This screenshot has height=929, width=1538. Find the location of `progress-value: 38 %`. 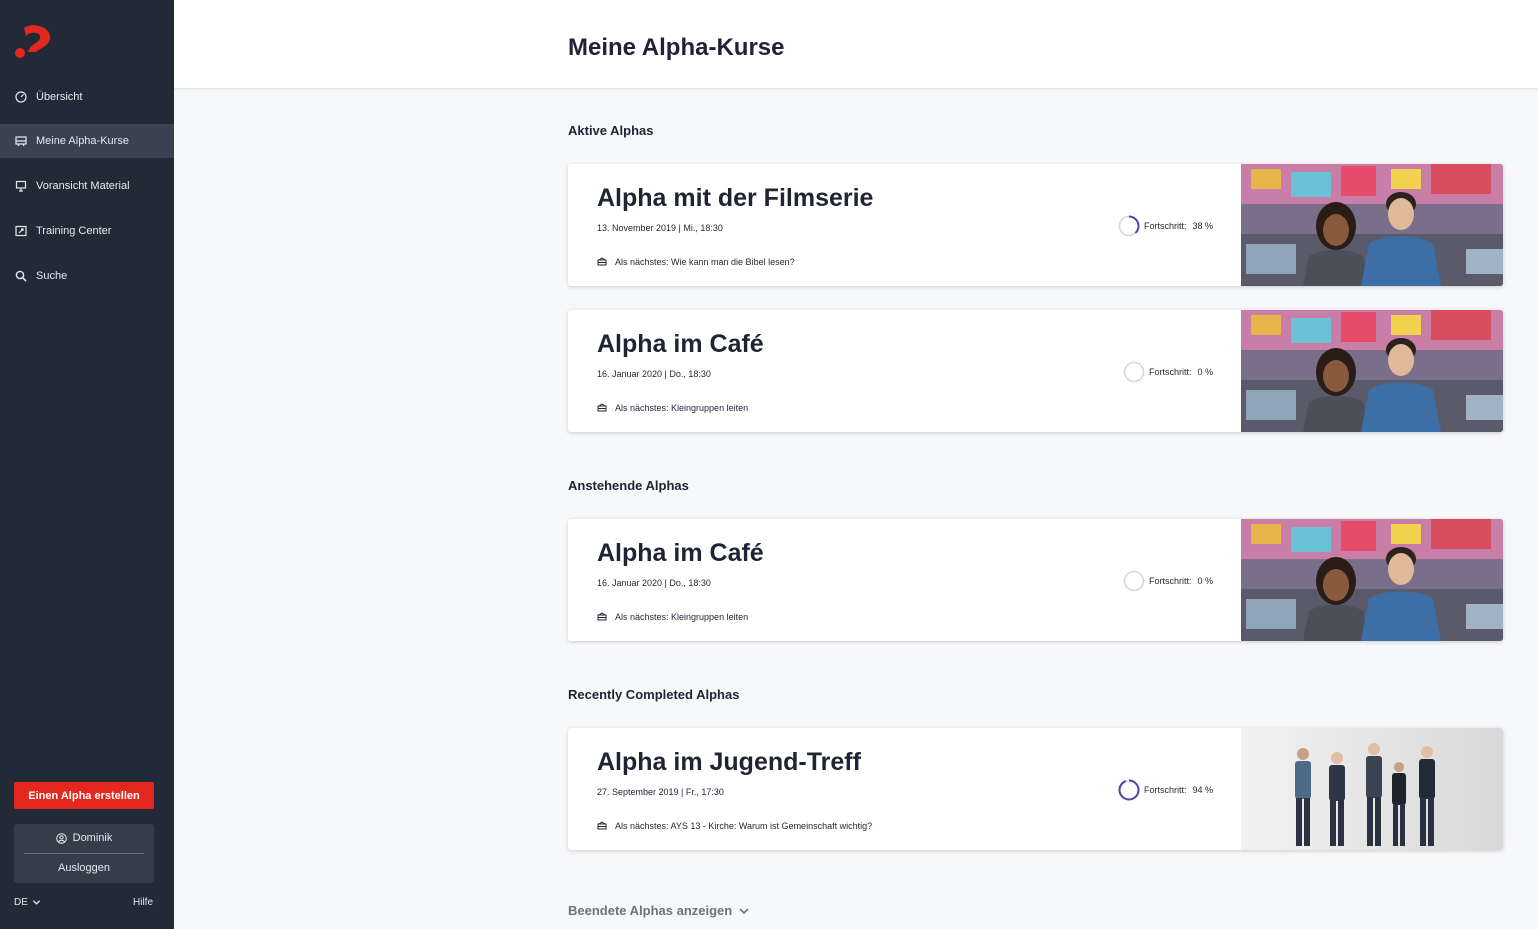

progress-value: 38 % is located at coordinates (1202, 226).